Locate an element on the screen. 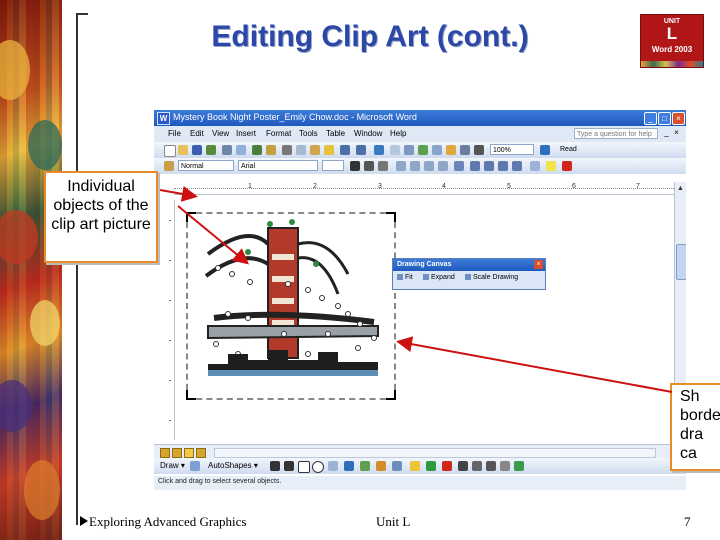  increase-indent-icon is located at coordinates (517, 166).